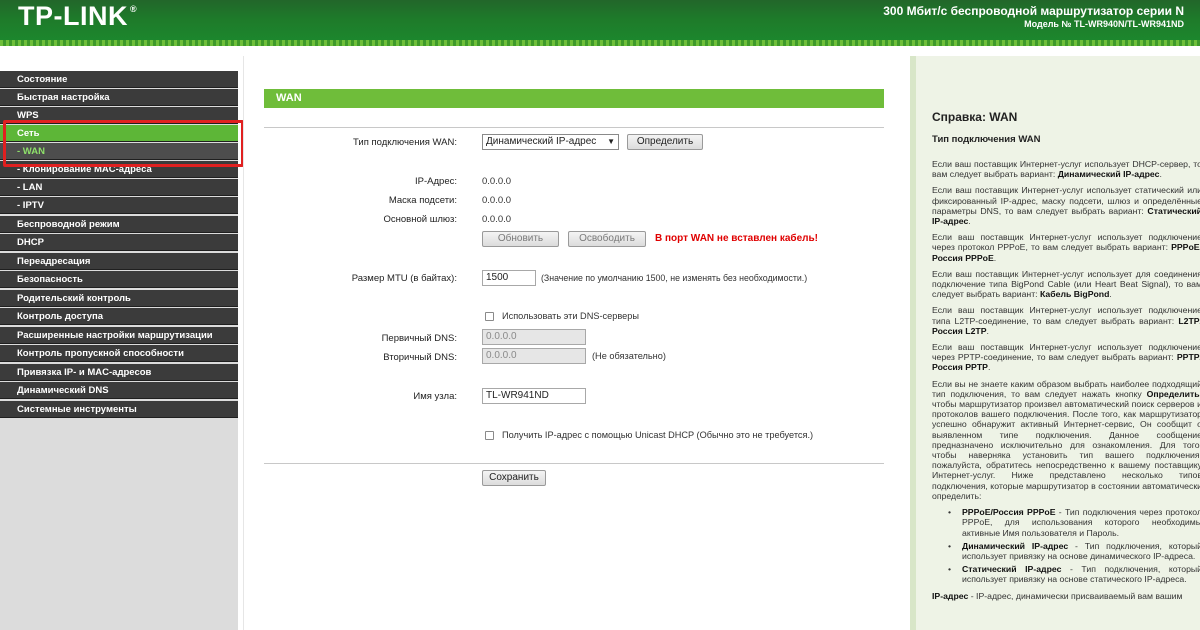 This screenshot has height=630, width=1200. Describe the element at coordinates (950, 595) in the screenshot. I see `help-bold: IP-адрес` at that location.